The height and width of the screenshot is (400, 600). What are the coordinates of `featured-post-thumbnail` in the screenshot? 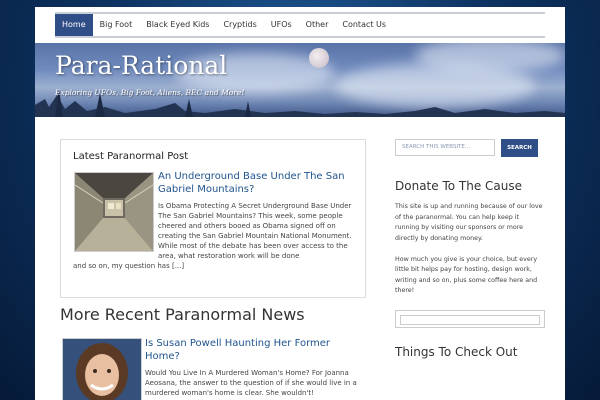 It's located at (114, 212).